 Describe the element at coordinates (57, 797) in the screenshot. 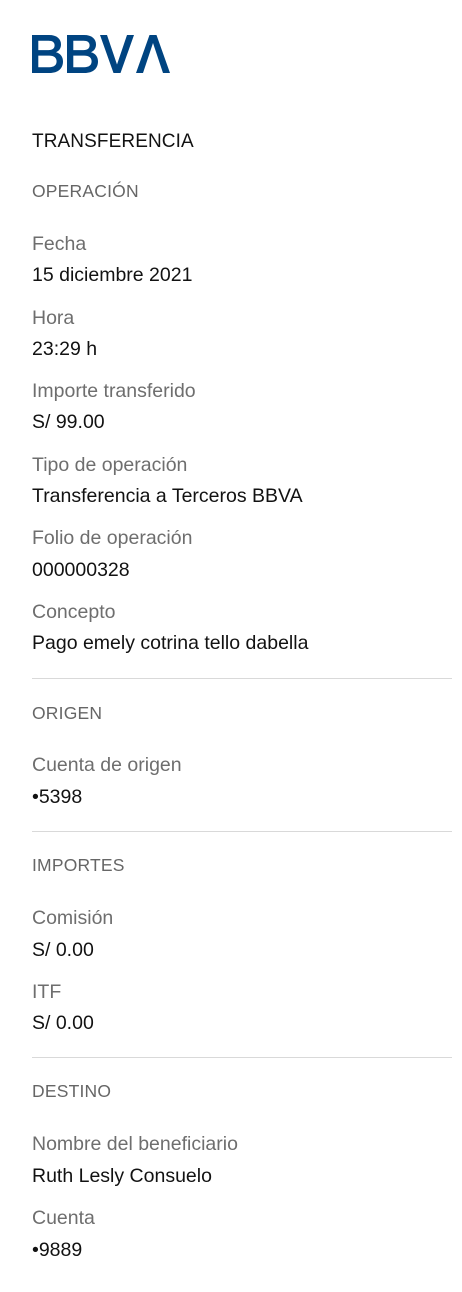

I see `origin-account-value: •5398` at that location.